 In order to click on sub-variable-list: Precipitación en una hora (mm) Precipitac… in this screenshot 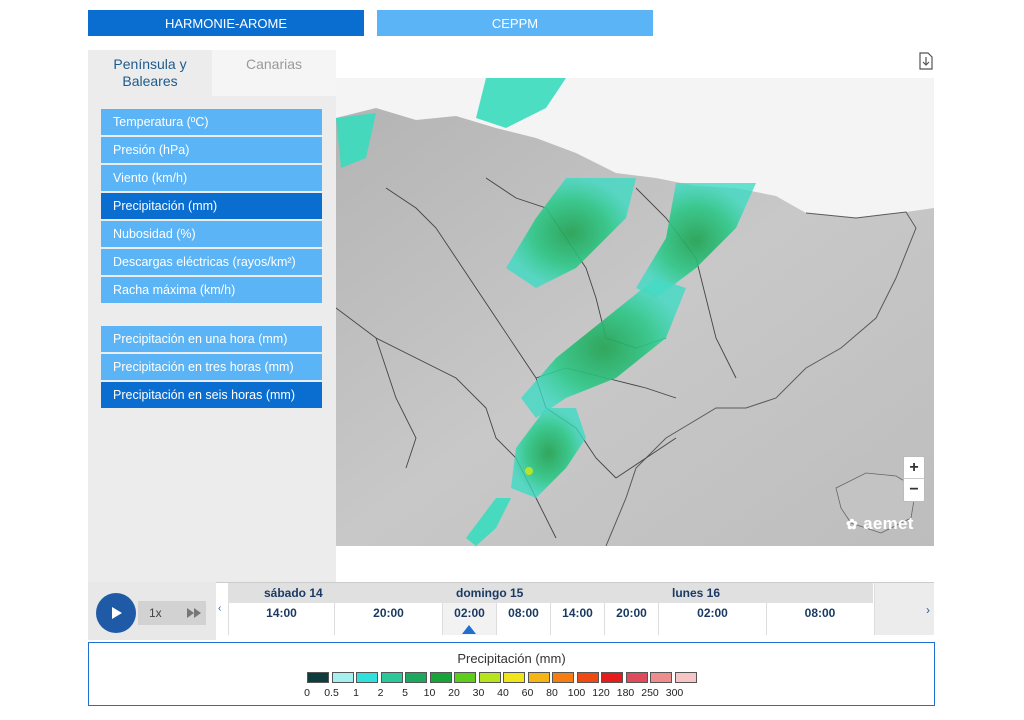, I will do `click(211, 368)`.